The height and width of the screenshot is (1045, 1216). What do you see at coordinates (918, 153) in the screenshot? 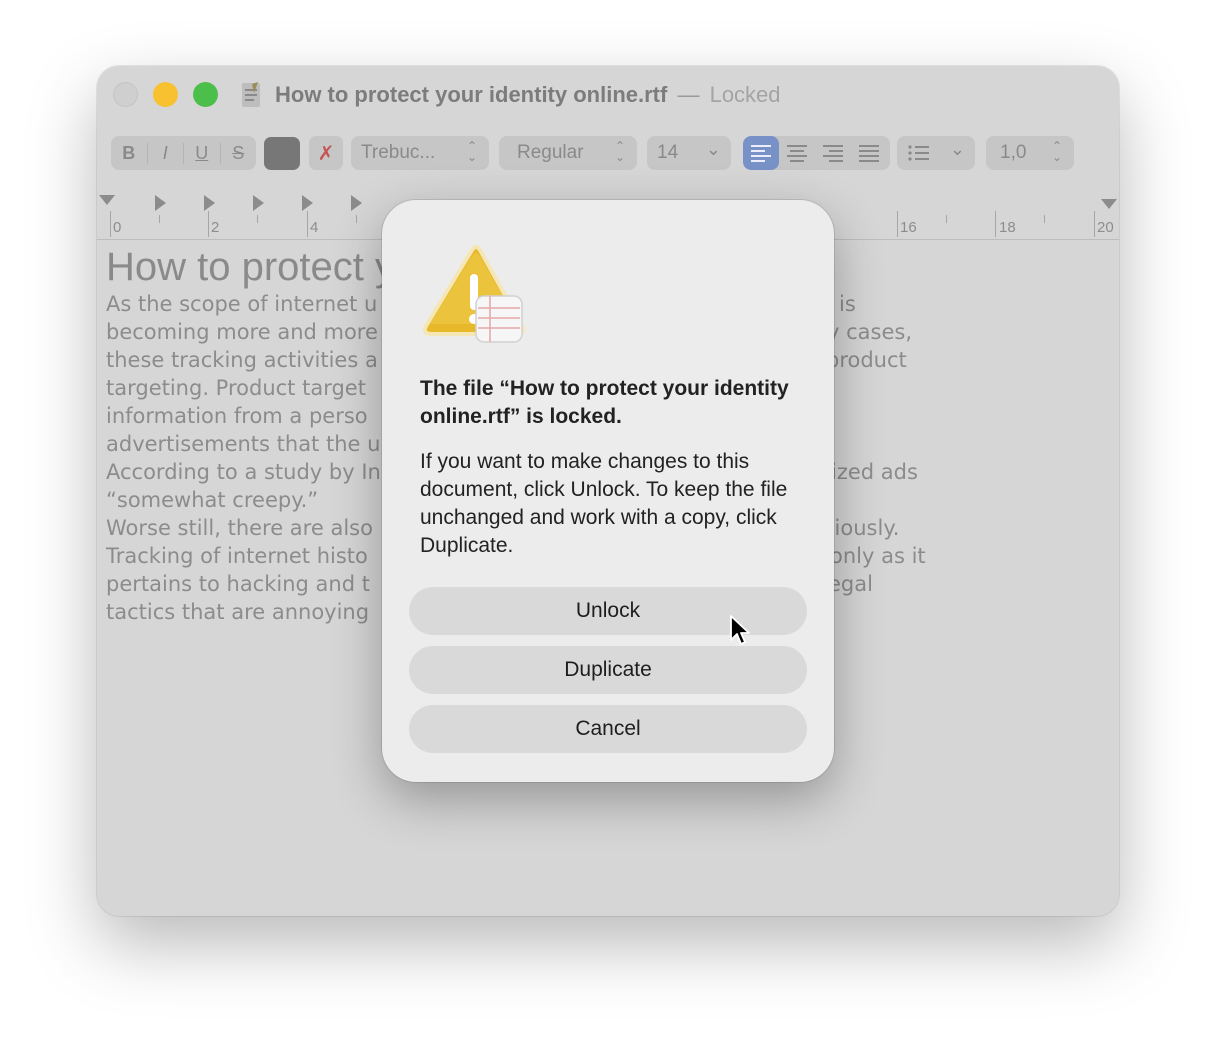
I see `bullet-list-icon` at bounding box center [918, 153].